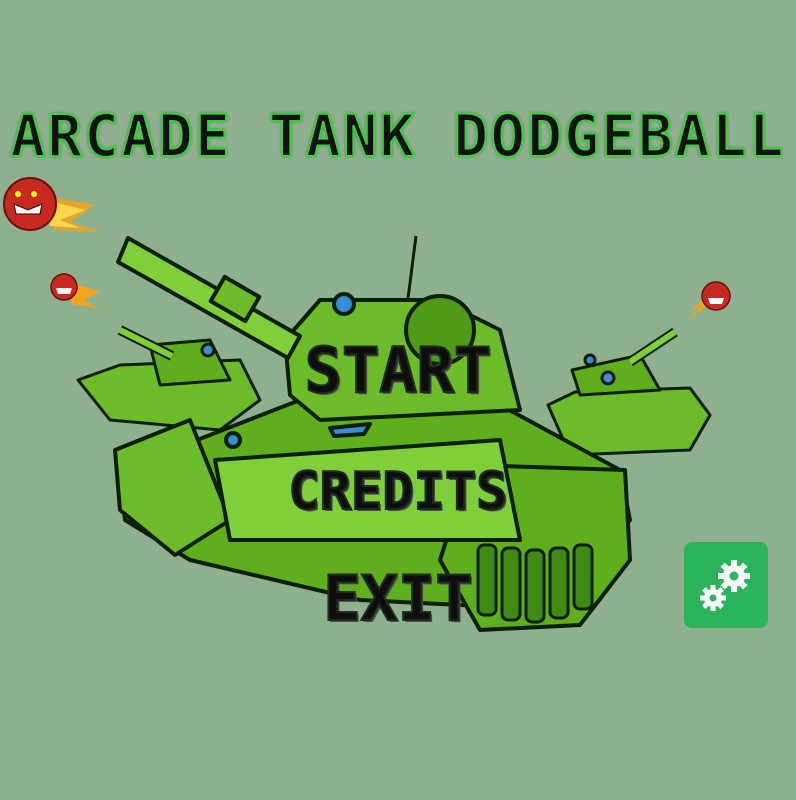 Image resolution: width=796 pixels, height=800 pixels. What do you see at coordinates (398, 599) in the screenshot?
I see `exit-button: EXIT` at bounding box center [398, 599].